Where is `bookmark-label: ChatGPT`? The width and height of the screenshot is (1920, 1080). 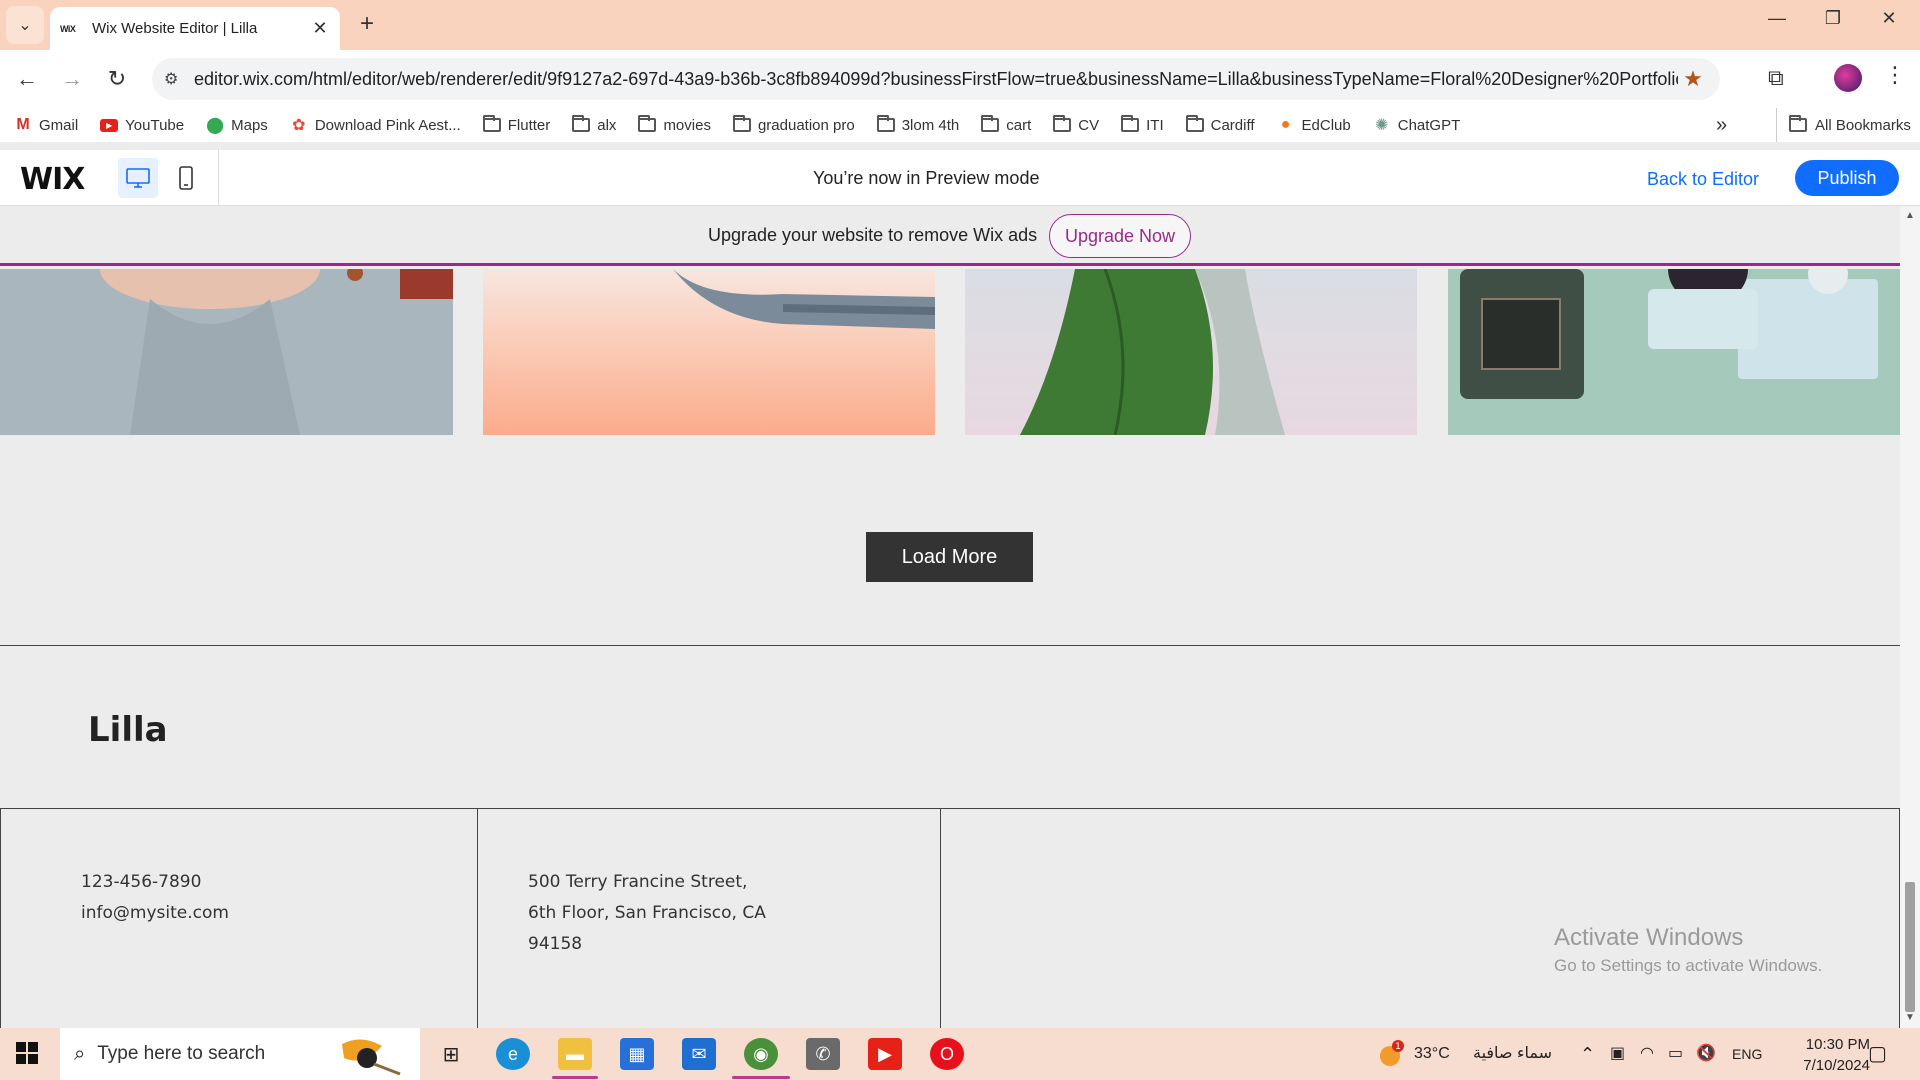 bookmark-label: ChatGPT is located at coordinates (1429, 125).